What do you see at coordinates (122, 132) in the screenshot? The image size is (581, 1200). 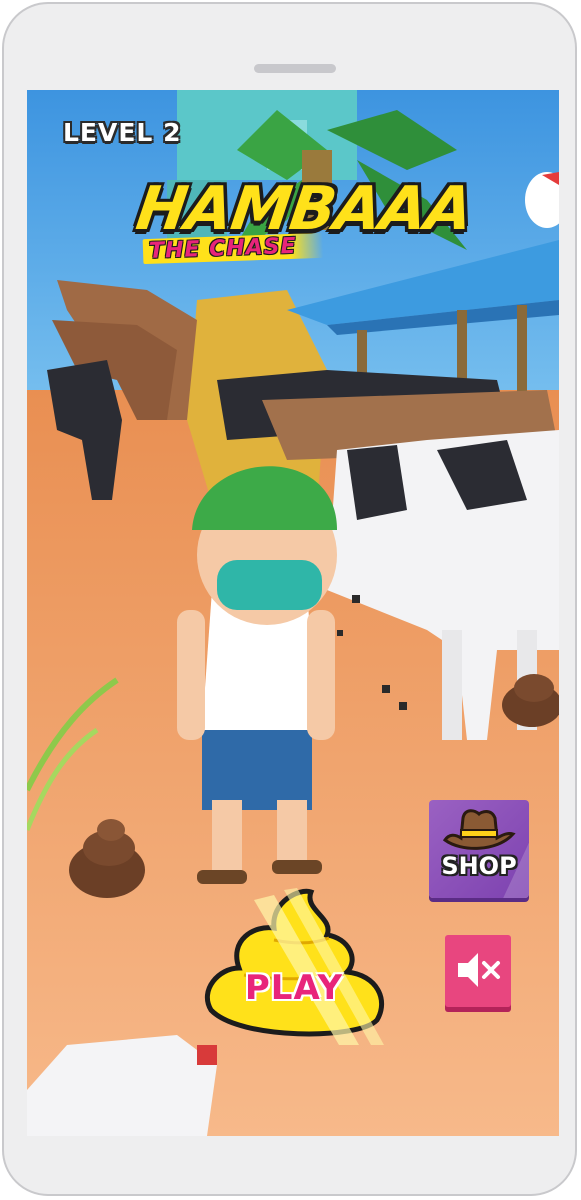 I see `level-indicator: LEVEL 2` at bounding box center [122, 132].